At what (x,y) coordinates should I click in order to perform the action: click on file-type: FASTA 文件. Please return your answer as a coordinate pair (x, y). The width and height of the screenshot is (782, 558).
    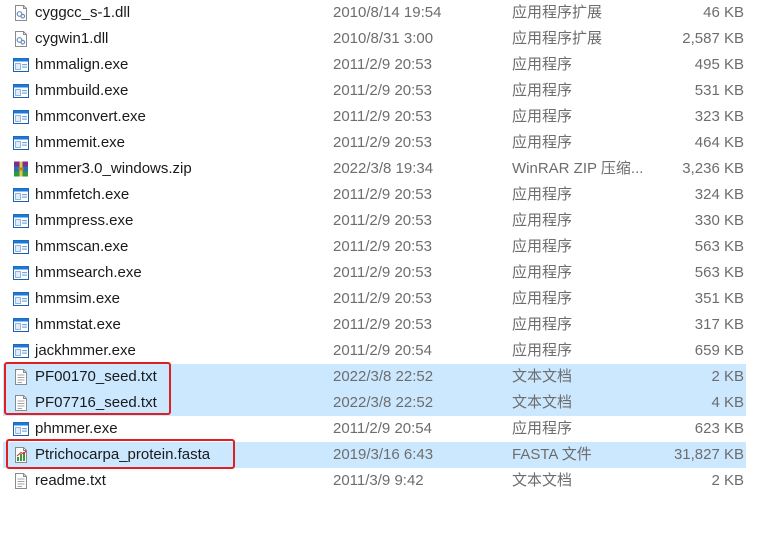
    Looking at the image, I should click on (552, 454).